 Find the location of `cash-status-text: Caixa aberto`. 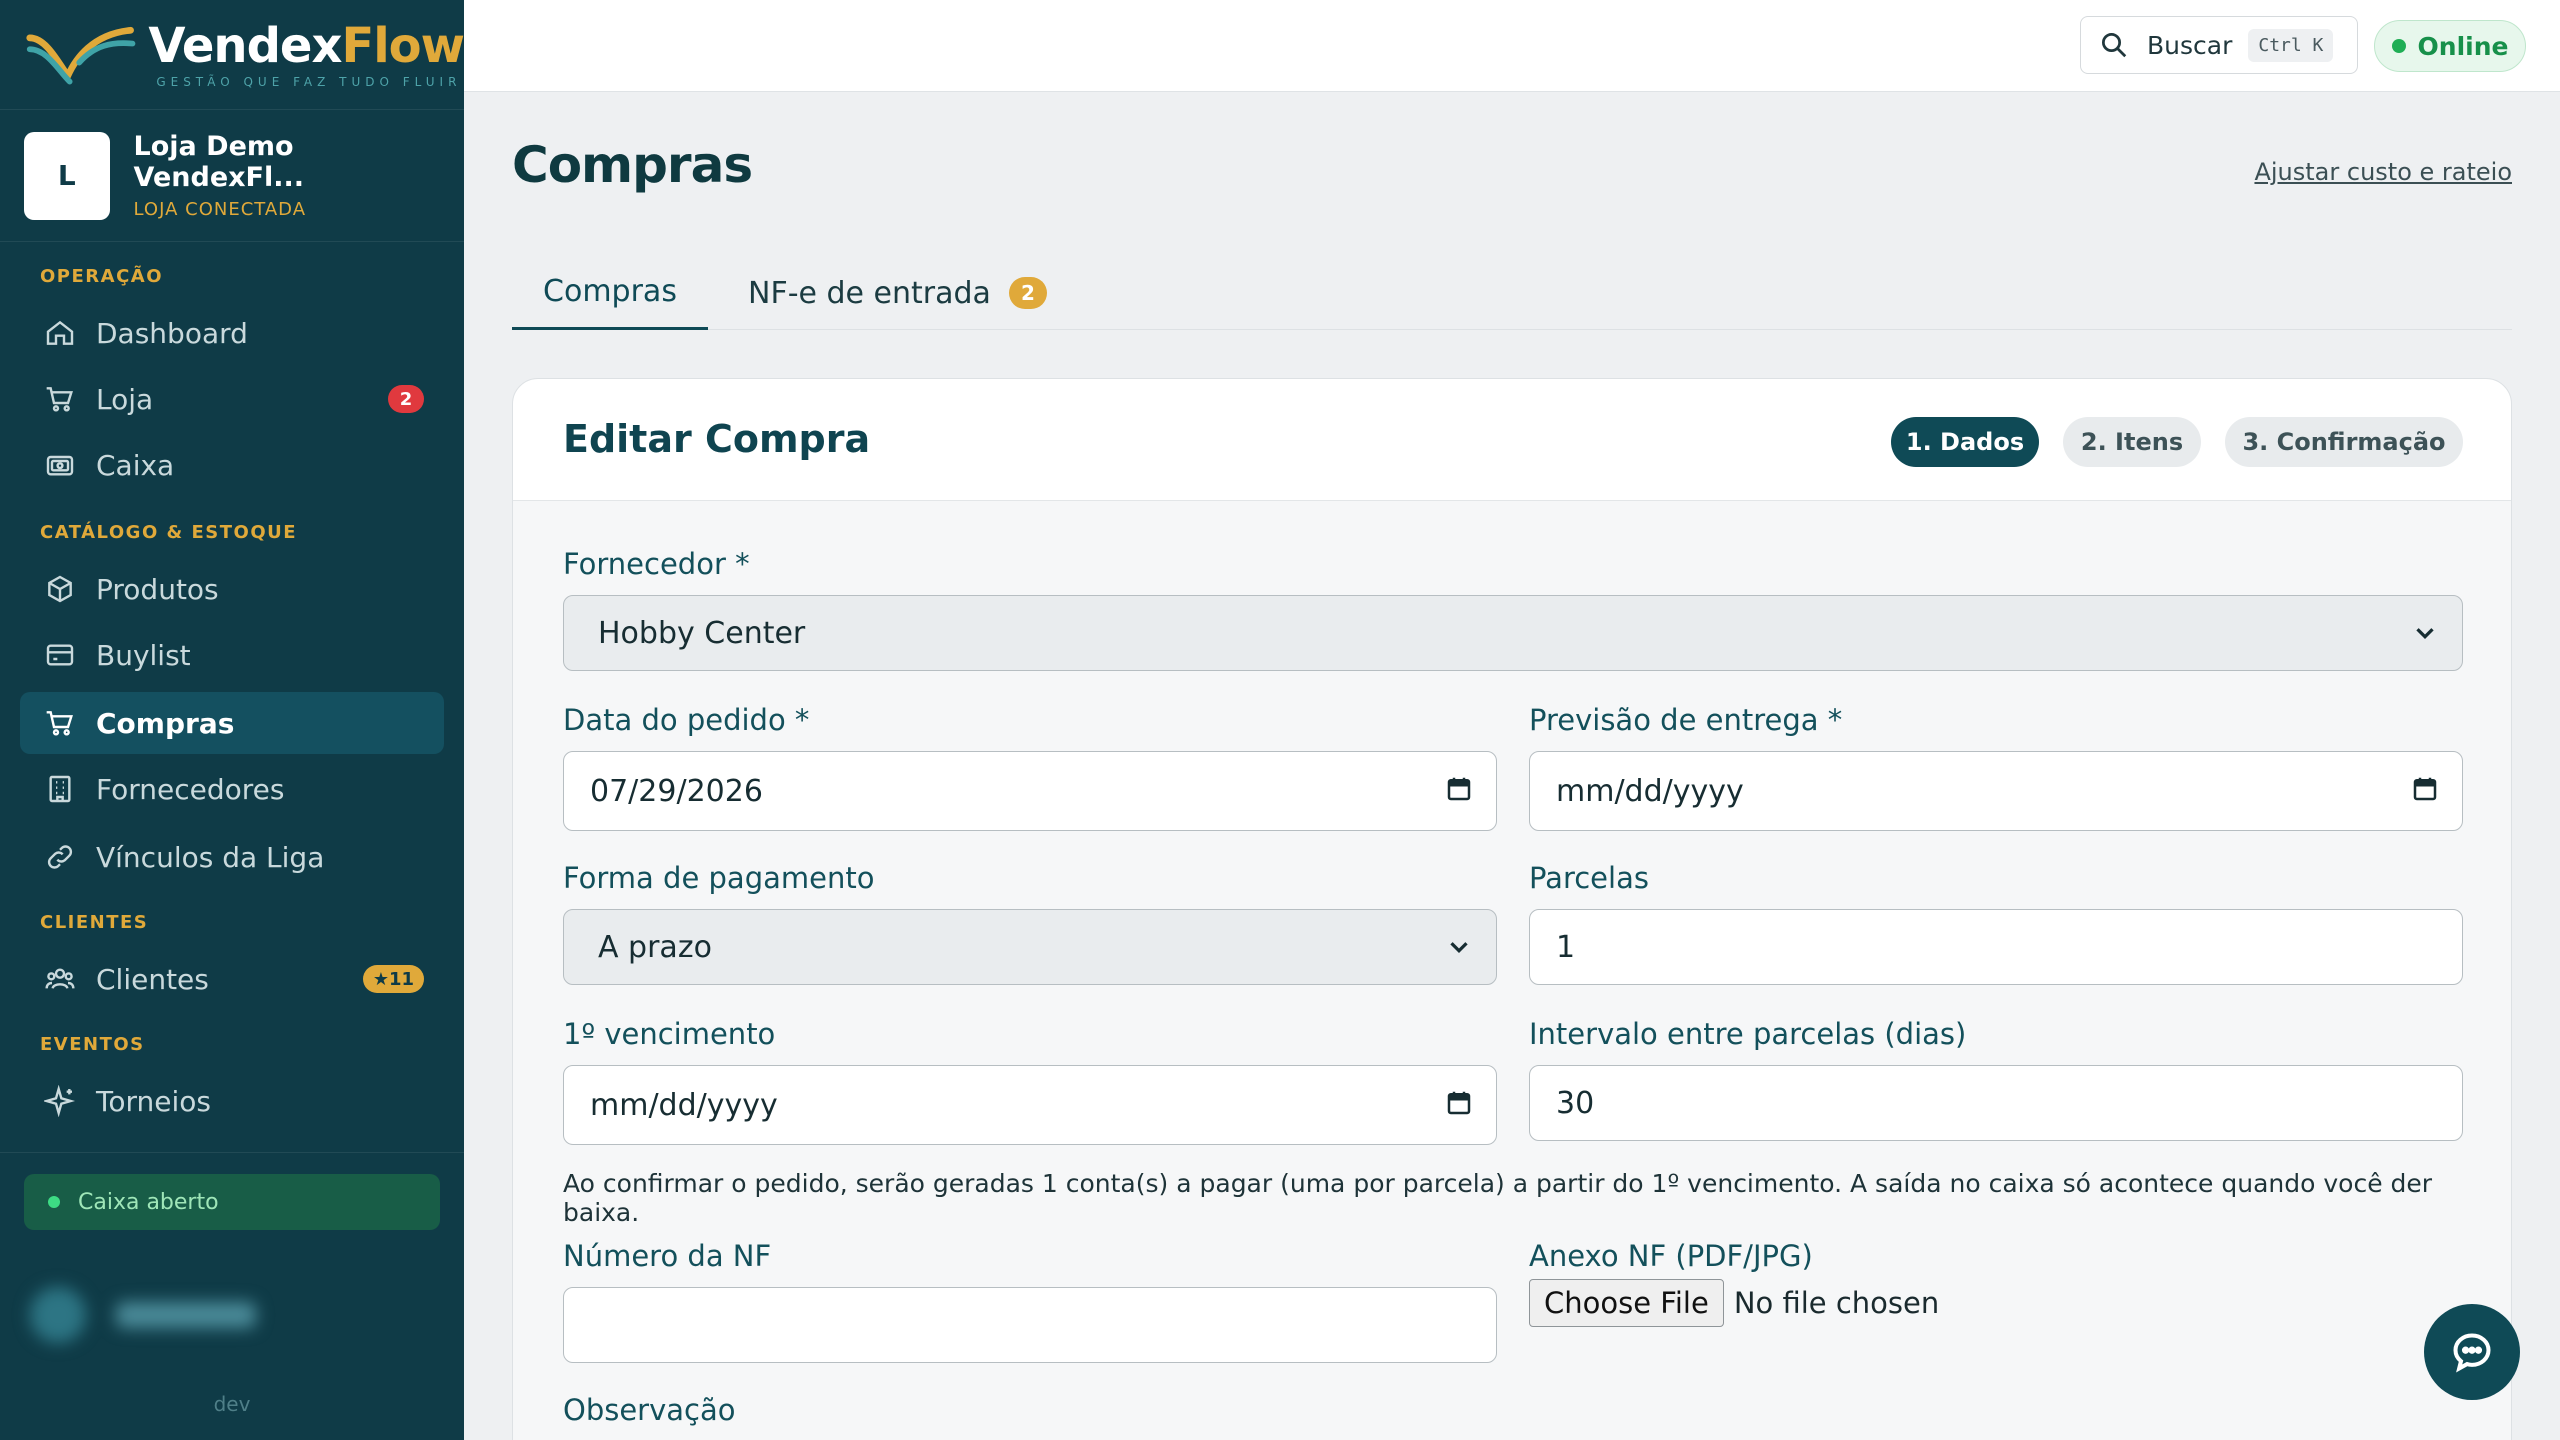

cash-status-text: Caixa aberto is located at coordinates (148, 1202).